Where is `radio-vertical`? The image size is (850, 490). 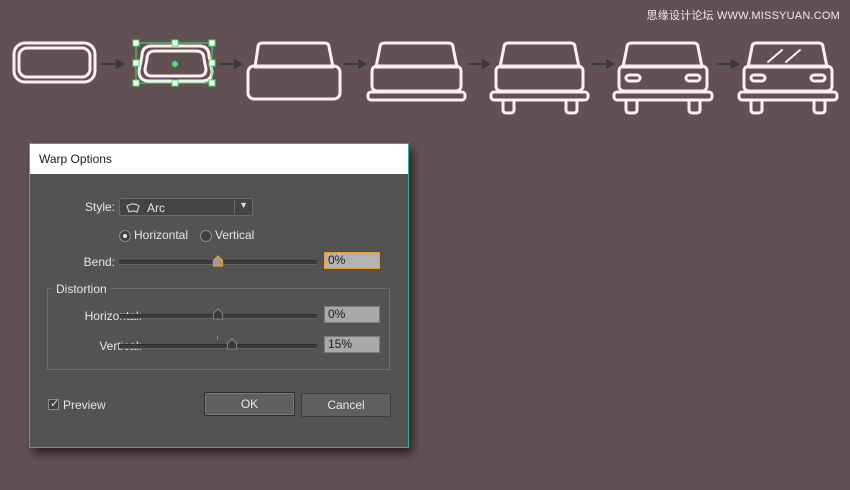 radio-vertical is located at coordinates (206, 236).